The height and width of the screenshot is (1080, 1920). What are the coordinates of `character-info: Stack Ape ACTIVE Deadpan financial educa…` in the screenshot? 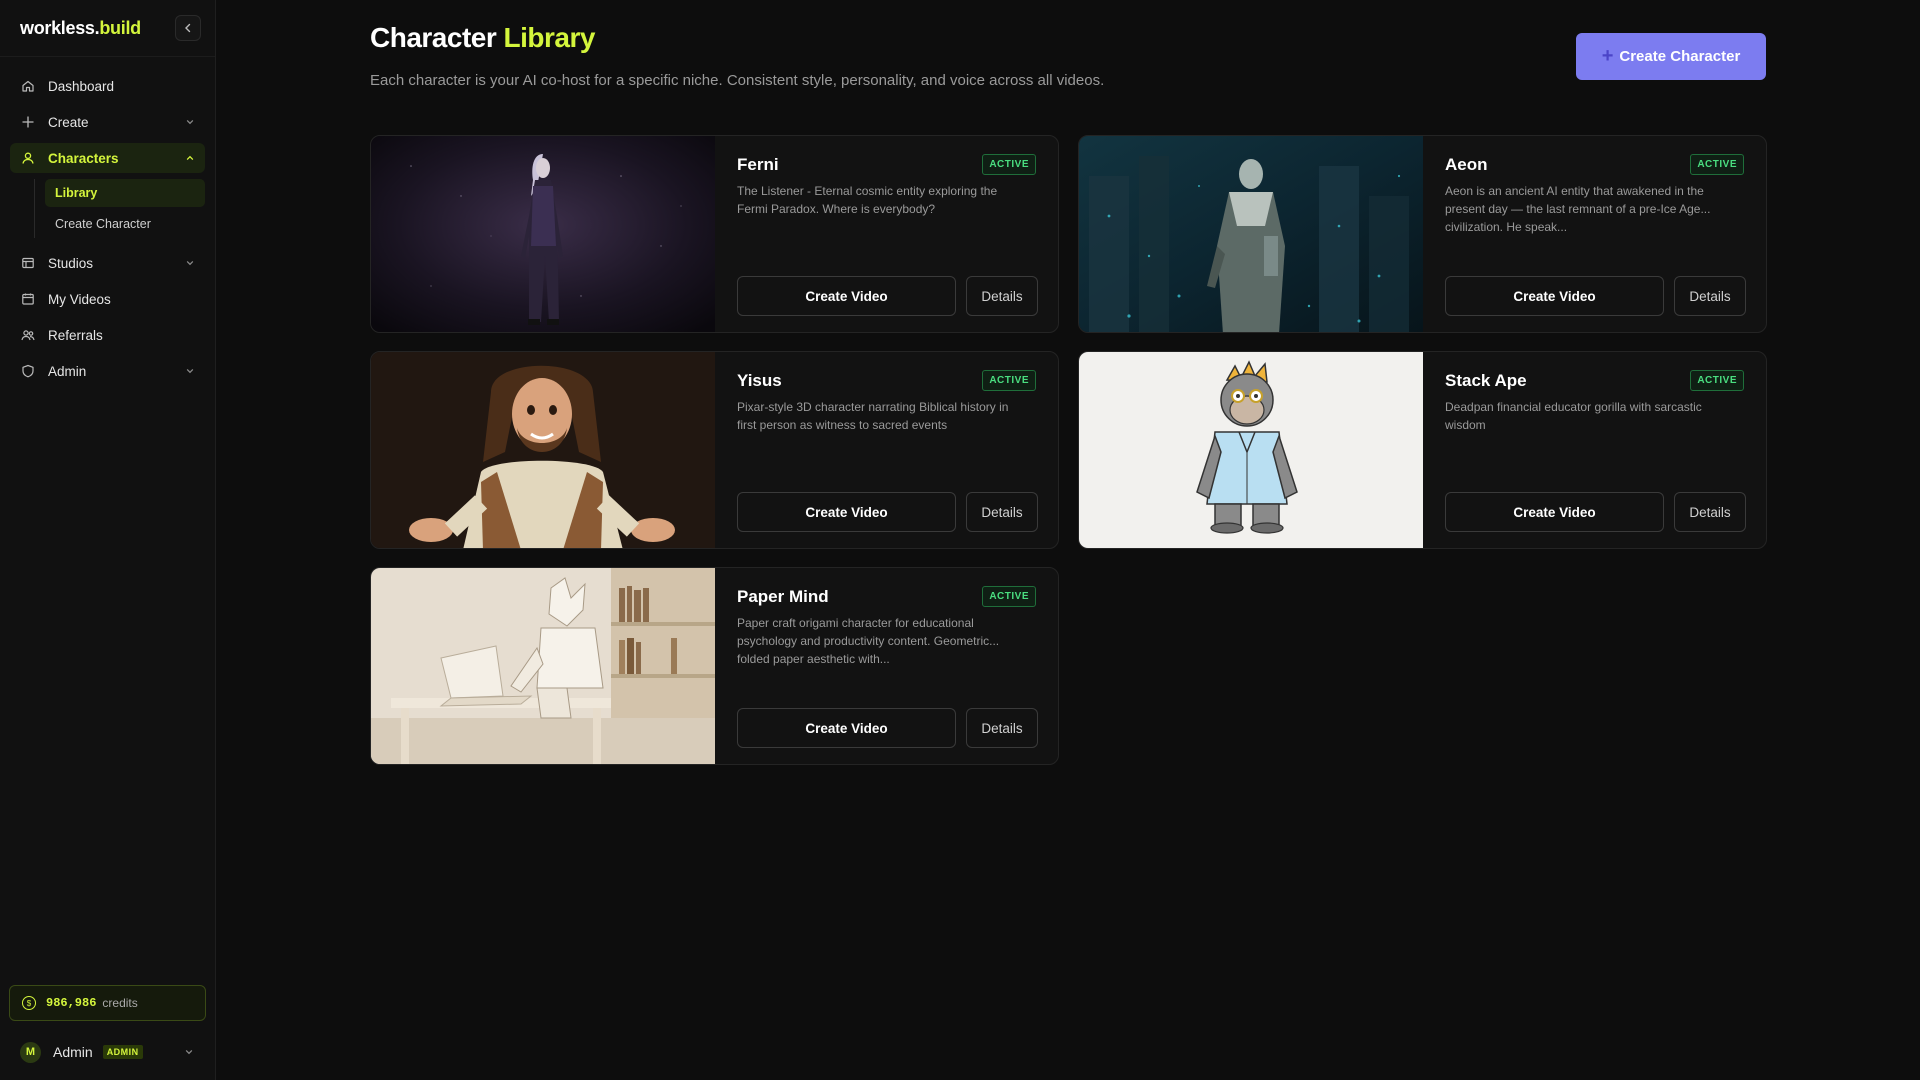 It's located at (1594, 450).